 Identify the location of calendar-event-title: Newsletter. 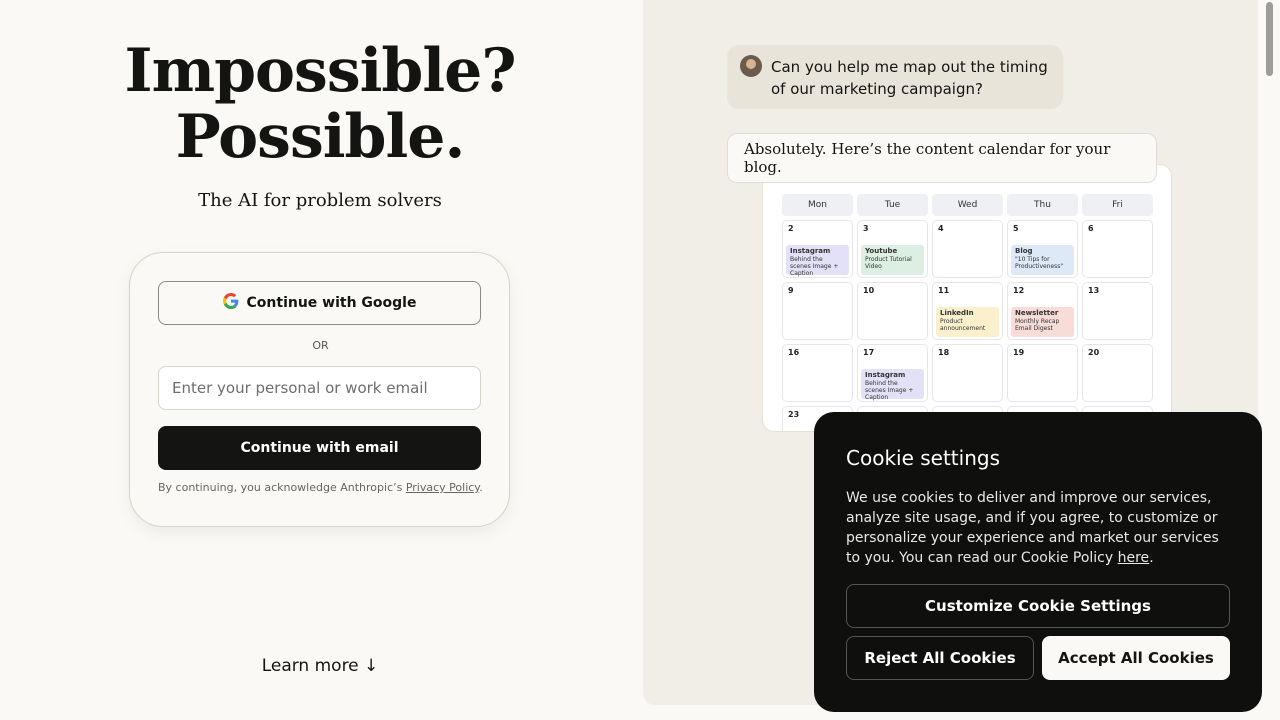
(1037, 313).